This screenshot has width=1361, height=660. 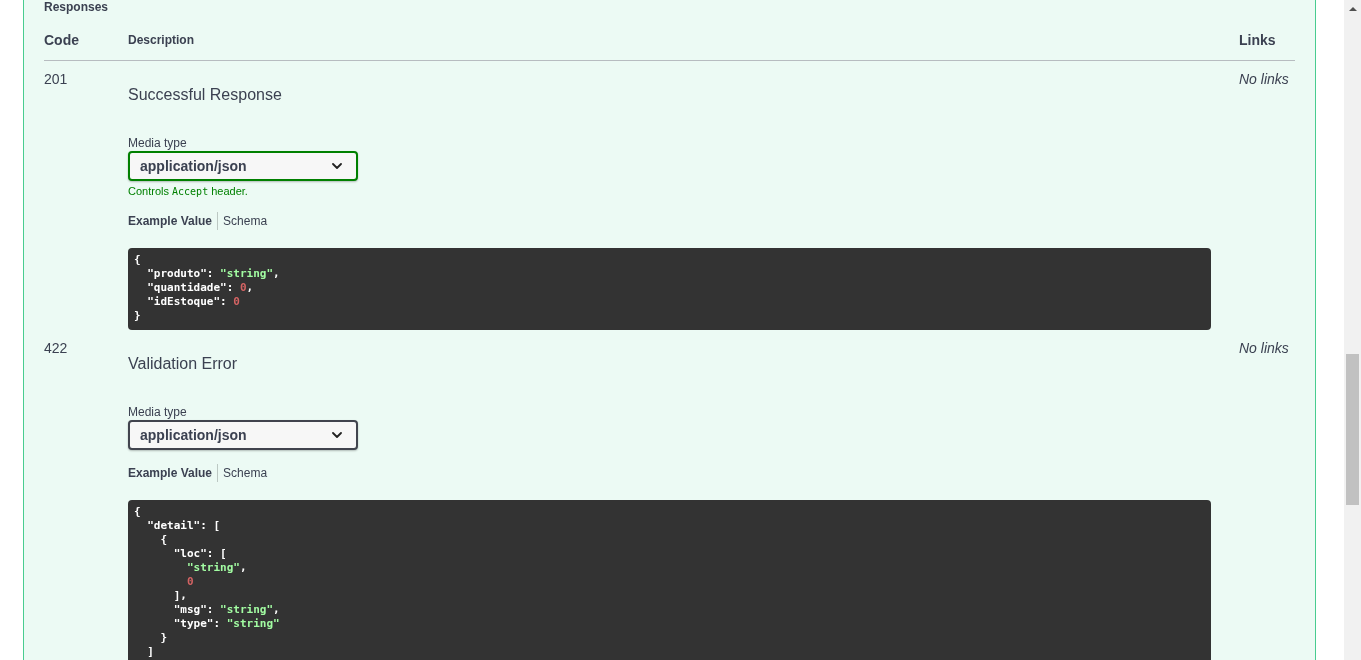 I want to click on column-header: Code, so click(x=61, y=40).